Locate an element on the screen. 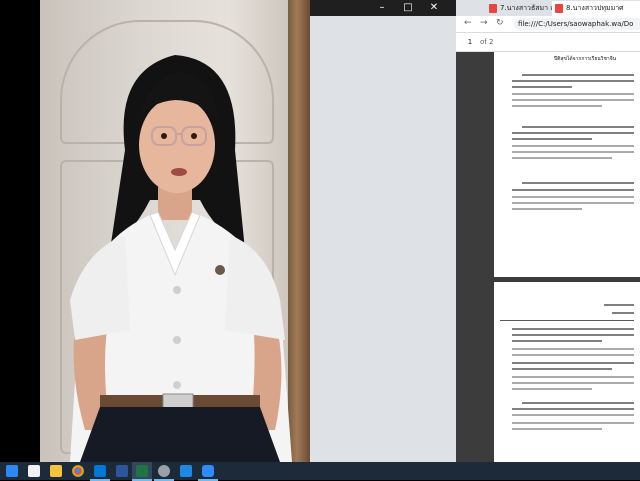  forward-icon: → is located at coordinates (484, 23).